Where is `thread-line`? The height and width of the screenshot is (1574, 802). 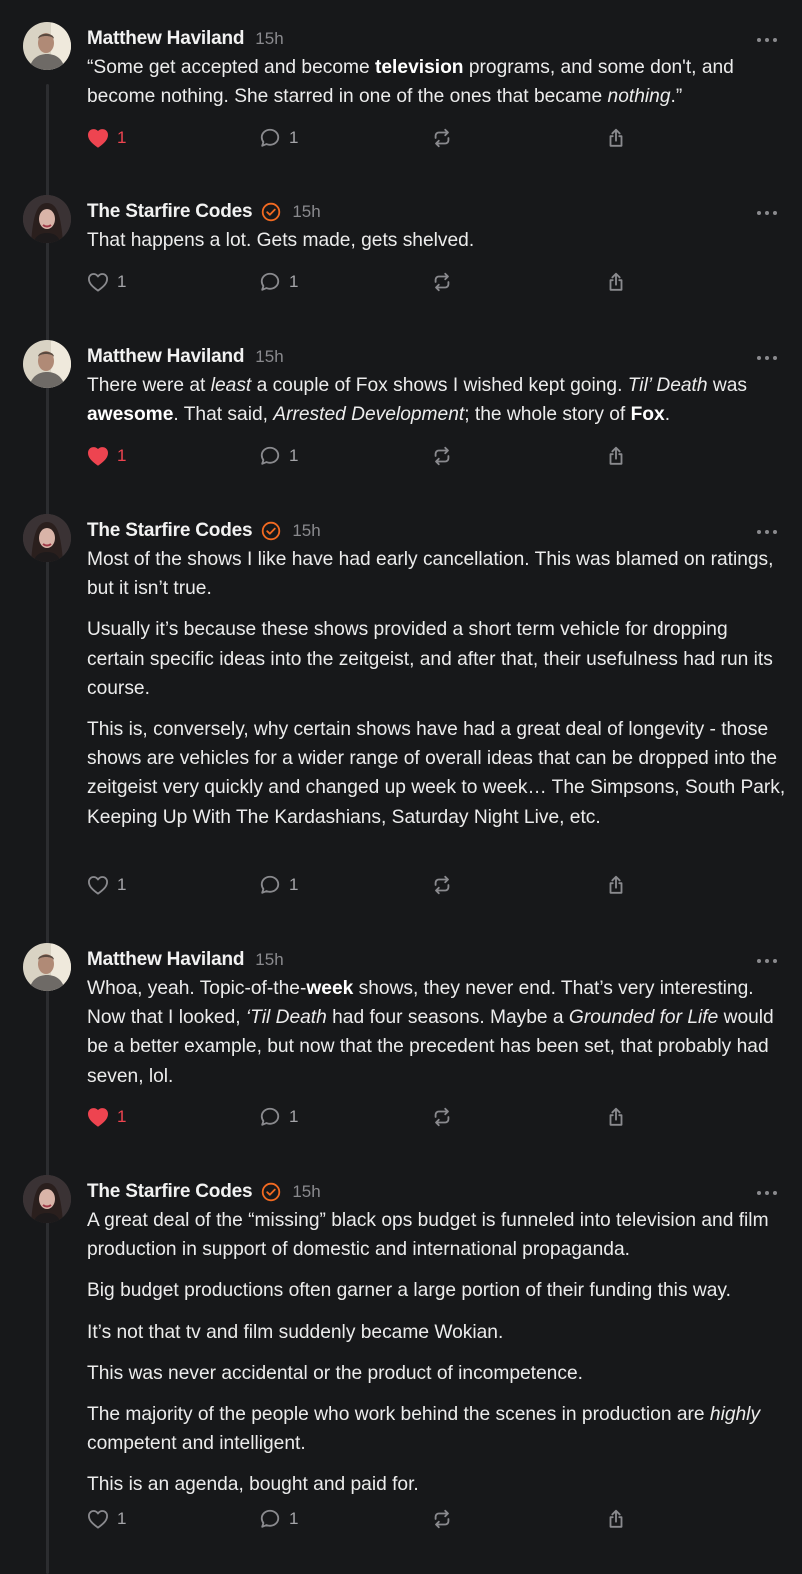 thread-line is located at coordinates (47, 829).